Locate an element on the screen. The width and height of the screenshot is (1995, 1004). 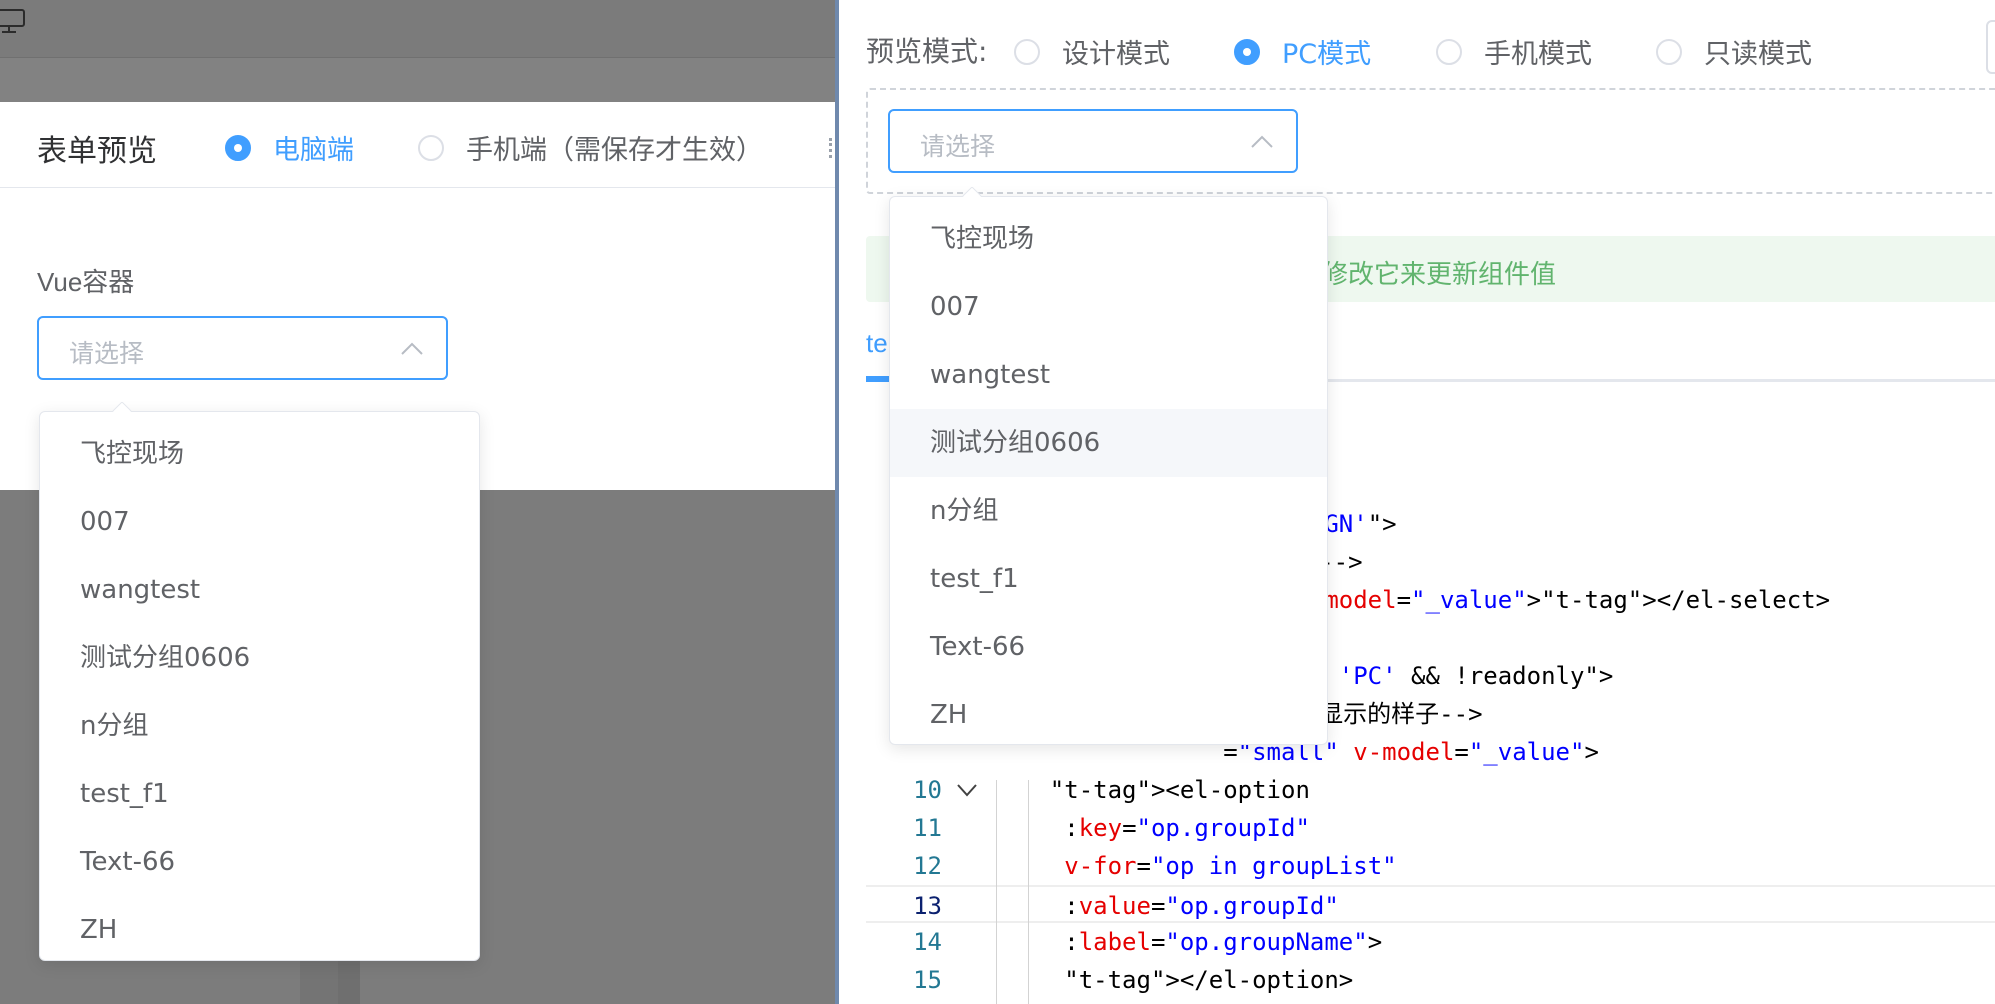
vue-container-select: 请选择 is located at coordinates (242, 348).